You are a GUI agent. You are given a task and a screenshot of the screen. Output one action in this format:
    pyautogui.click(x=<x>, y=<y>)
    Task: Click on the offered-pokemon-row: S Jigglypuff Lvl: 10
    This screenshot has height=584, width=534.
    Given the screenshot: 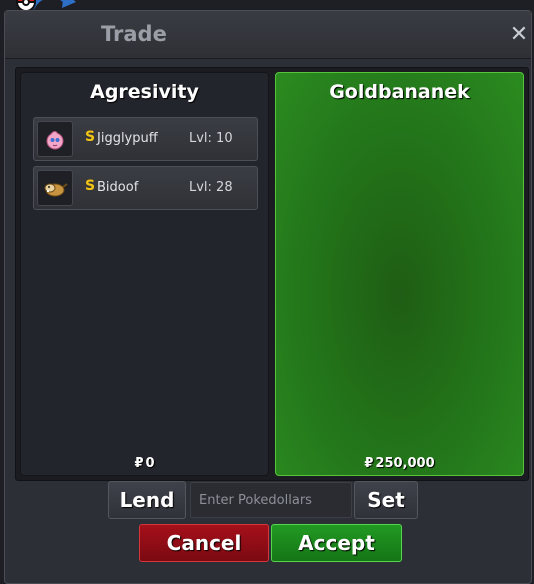 What is the action you would take?
    pyautogui.click(x=145, y=139)
    